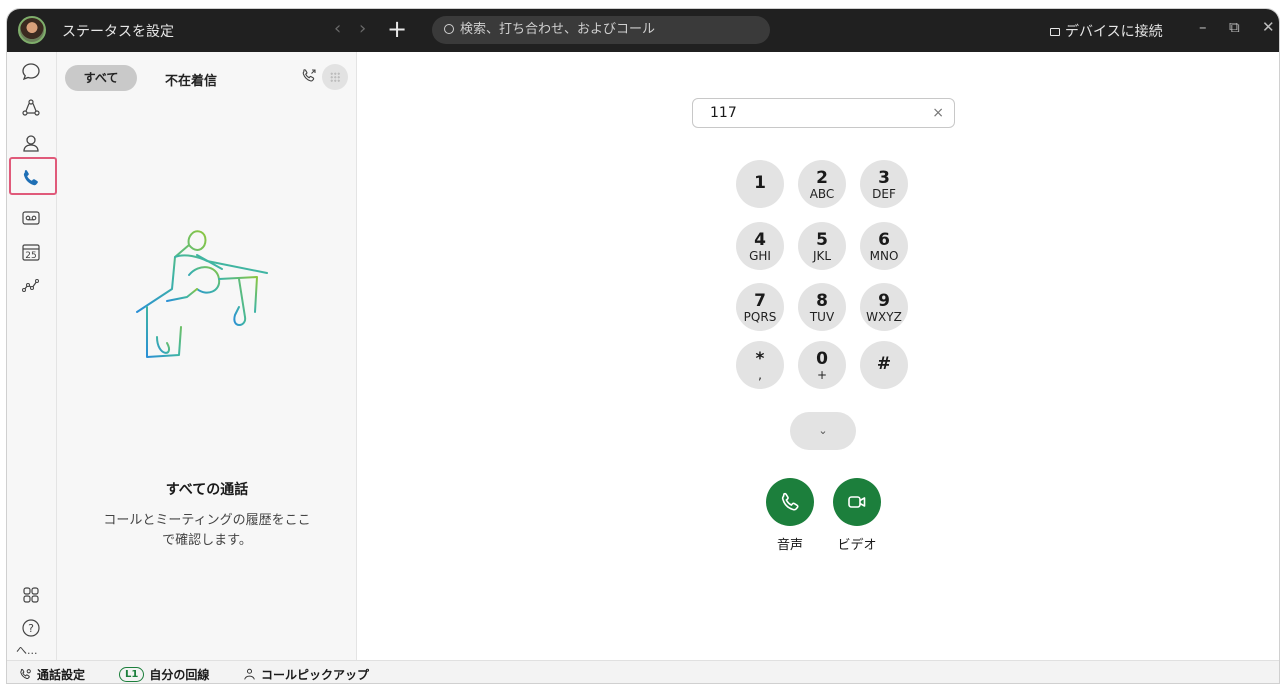  Describe the element at coordinates (760, 307) in the screenshot. I see `key-7: 7 PQRS` at that location.